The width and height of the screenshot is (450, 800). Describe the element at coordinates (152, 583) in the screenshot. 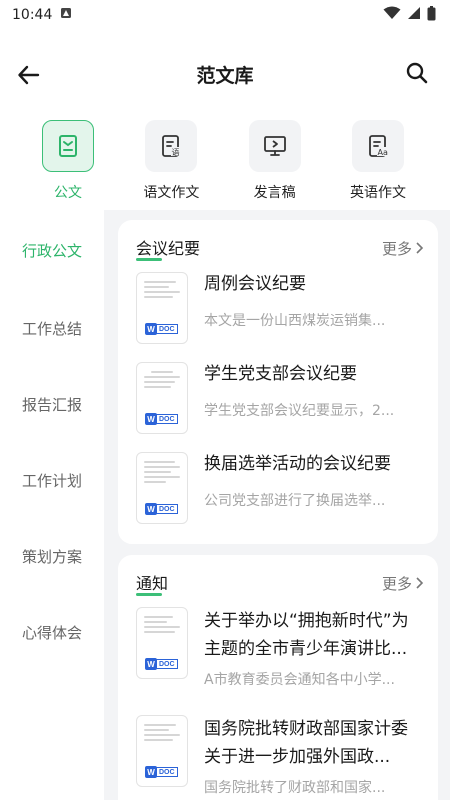

I see `section-title: 通知` at that location.